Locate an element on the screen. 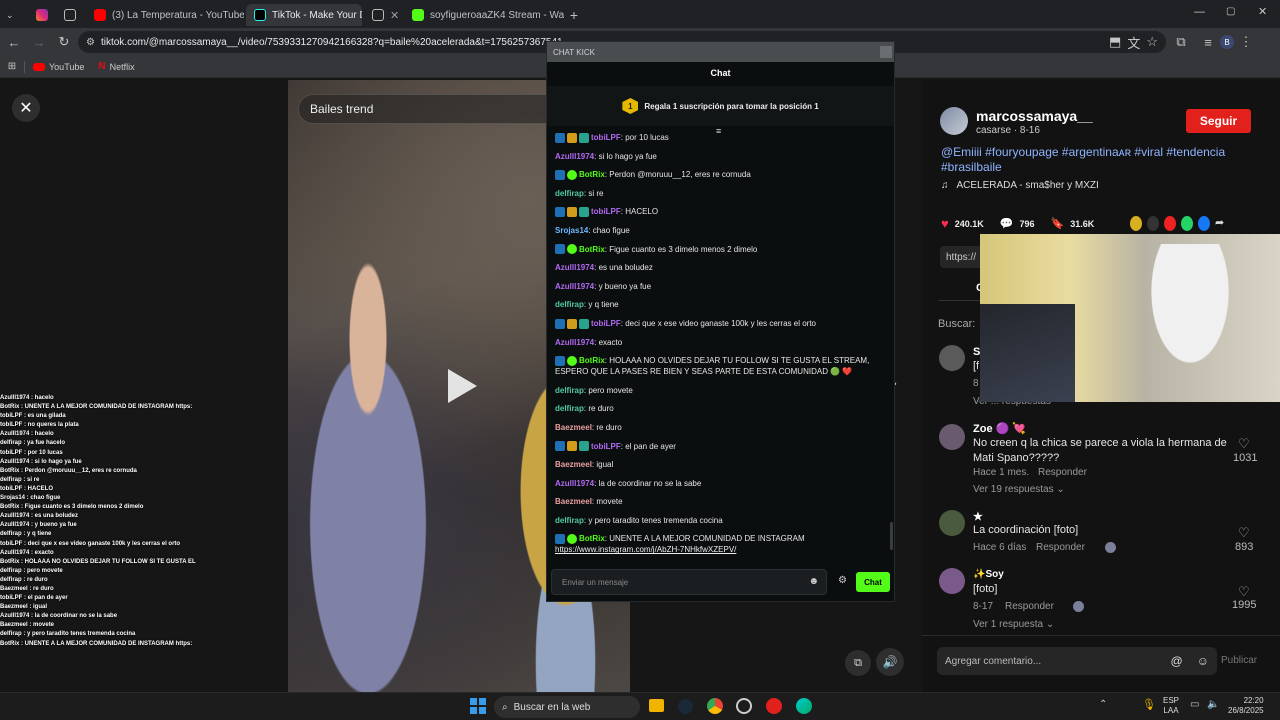  emoji-icon: ☺ is located at coordinates (1203, 661).